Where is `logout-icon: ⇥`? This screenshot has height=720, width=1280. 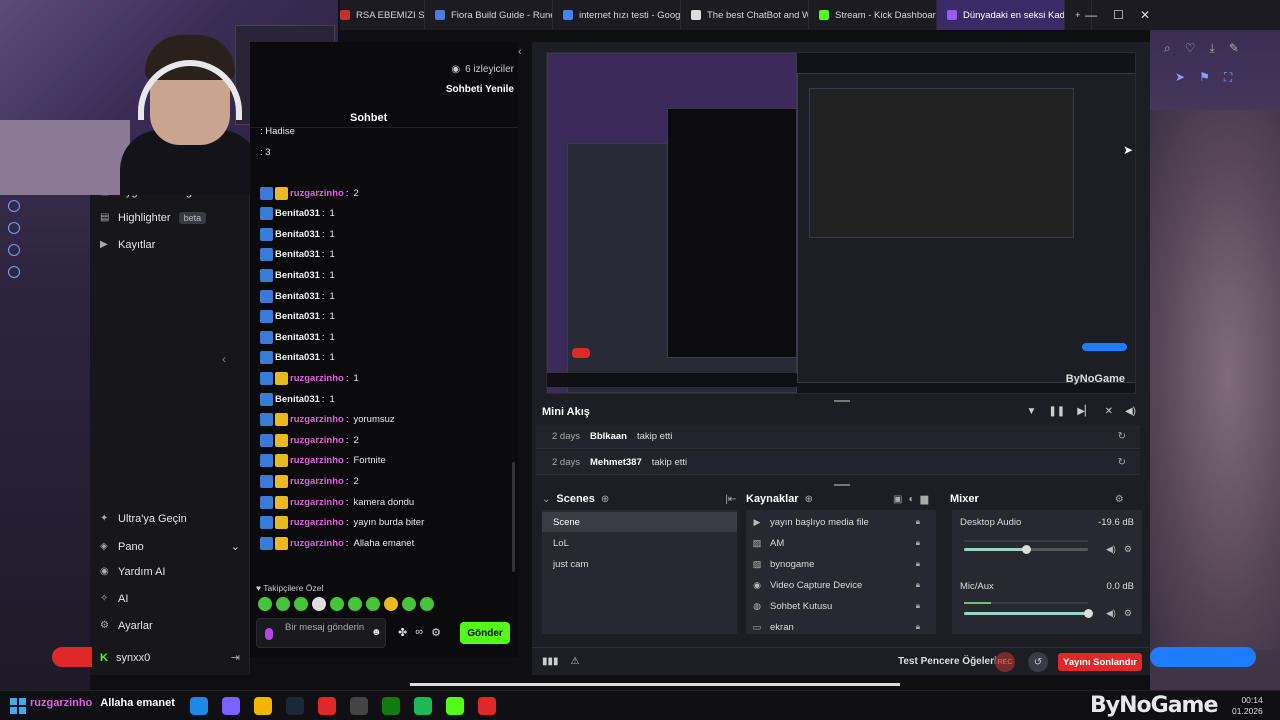
logout-icon: ⇥ is located at coordinates (235, 657).